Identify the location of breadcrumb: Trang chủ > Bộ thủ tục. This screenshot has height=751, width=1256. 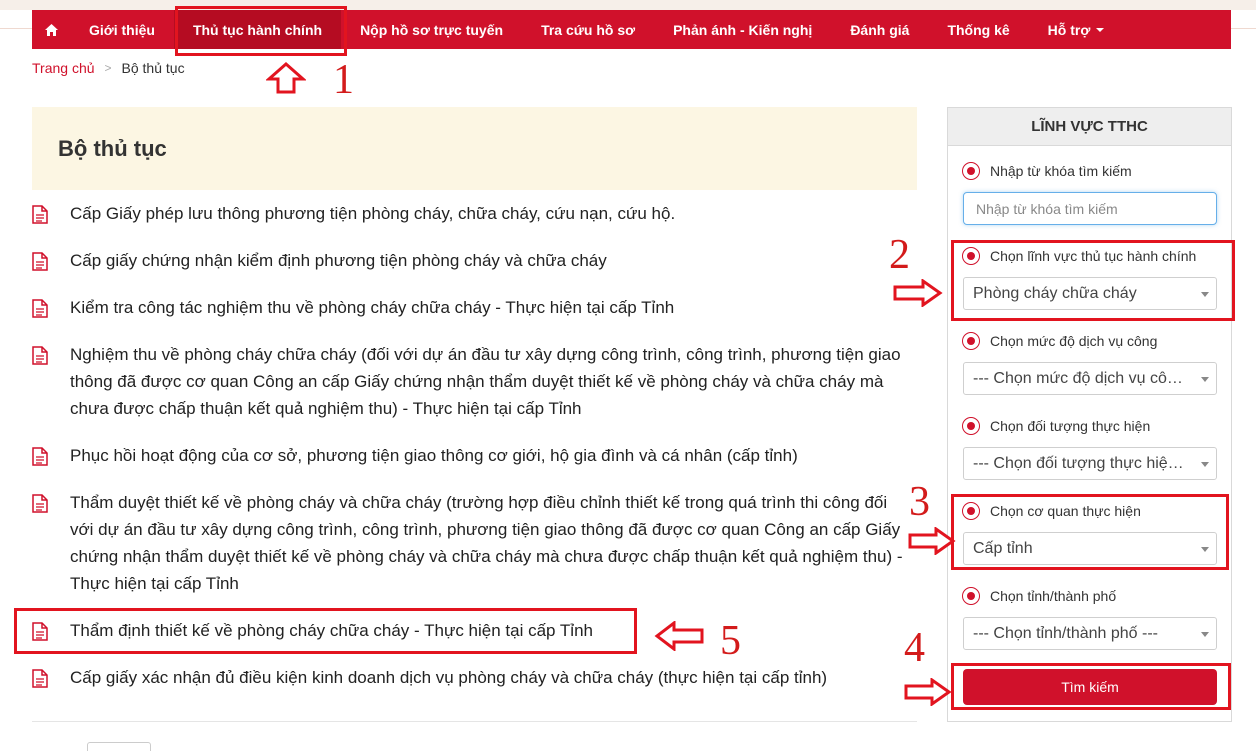
(108, 68).